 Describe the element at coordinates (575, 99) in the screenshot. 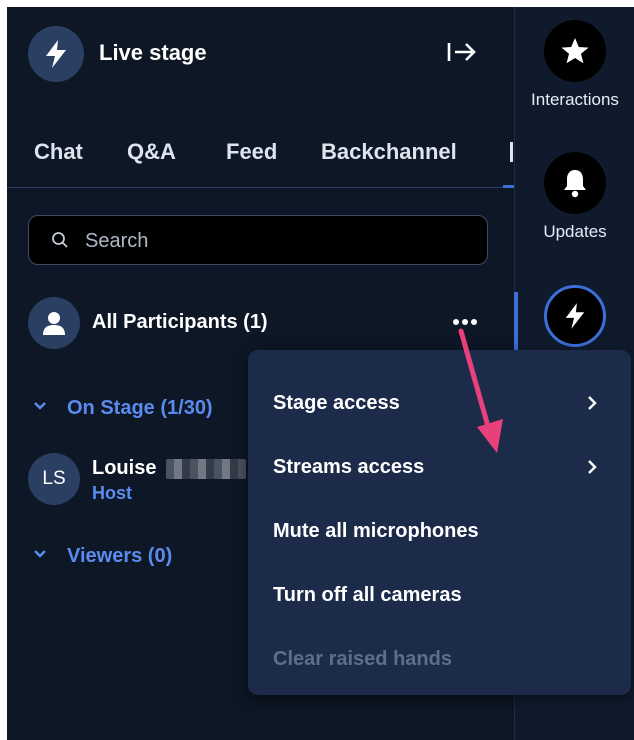

I see `rail-label: Interactions` at that location.